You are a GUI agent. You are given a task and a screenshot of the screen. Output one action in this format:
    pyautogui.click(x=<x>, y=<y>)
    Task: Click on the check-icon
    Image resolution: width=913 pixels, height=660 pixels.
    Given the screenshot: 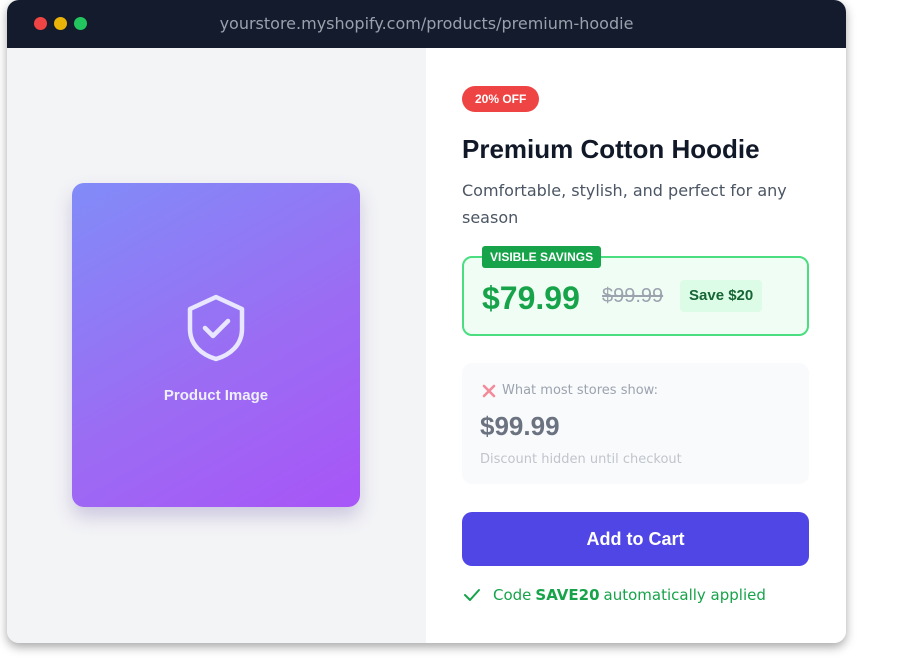 What is the action you would take?
    pyautogui.click(x=472, y=595)
    